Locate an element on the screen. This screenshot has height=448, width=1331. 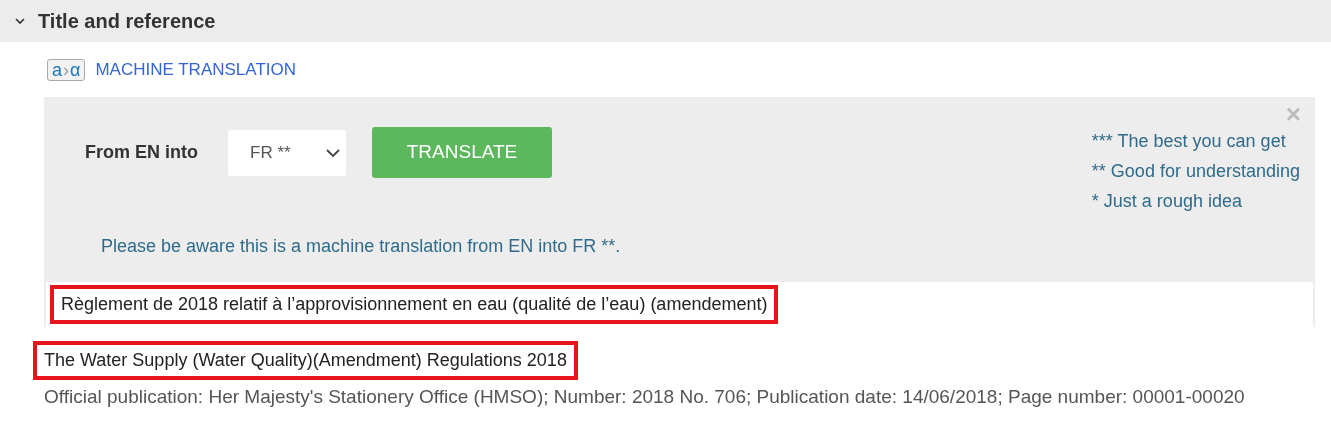
notice-text: Please be aware this is a machine translation from EN into FR **. is located at coordinates (361, 246).